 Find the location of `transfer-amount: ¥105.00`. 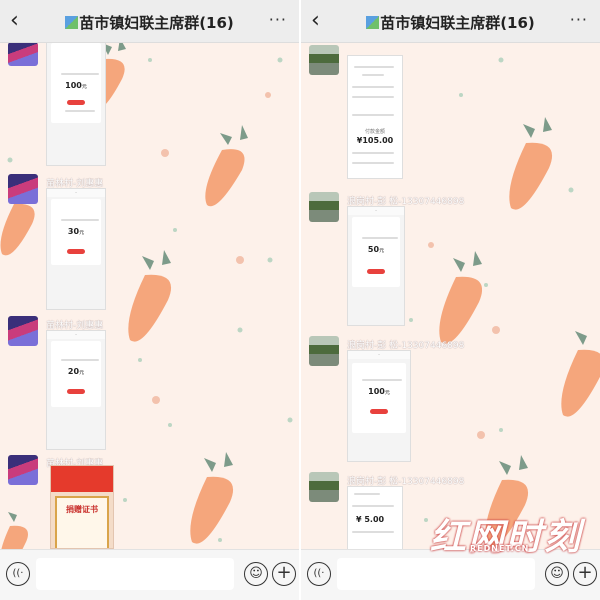

transfer-amount: ¥105.00 is located at coordinates (375, 140).